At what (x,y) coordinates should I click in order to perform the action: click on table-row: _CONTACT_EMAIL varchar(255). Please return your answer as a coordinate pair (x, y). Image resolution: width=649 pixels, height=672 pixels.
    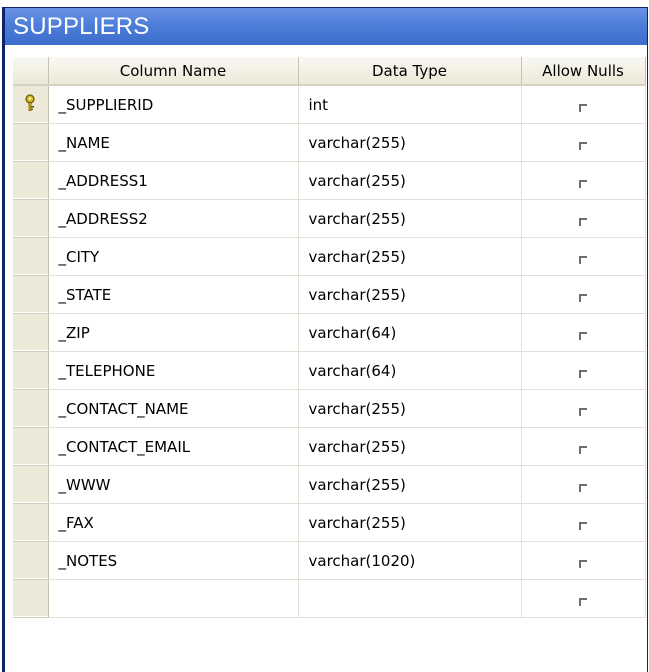
    Looking at the image, I should click on (329, 446).